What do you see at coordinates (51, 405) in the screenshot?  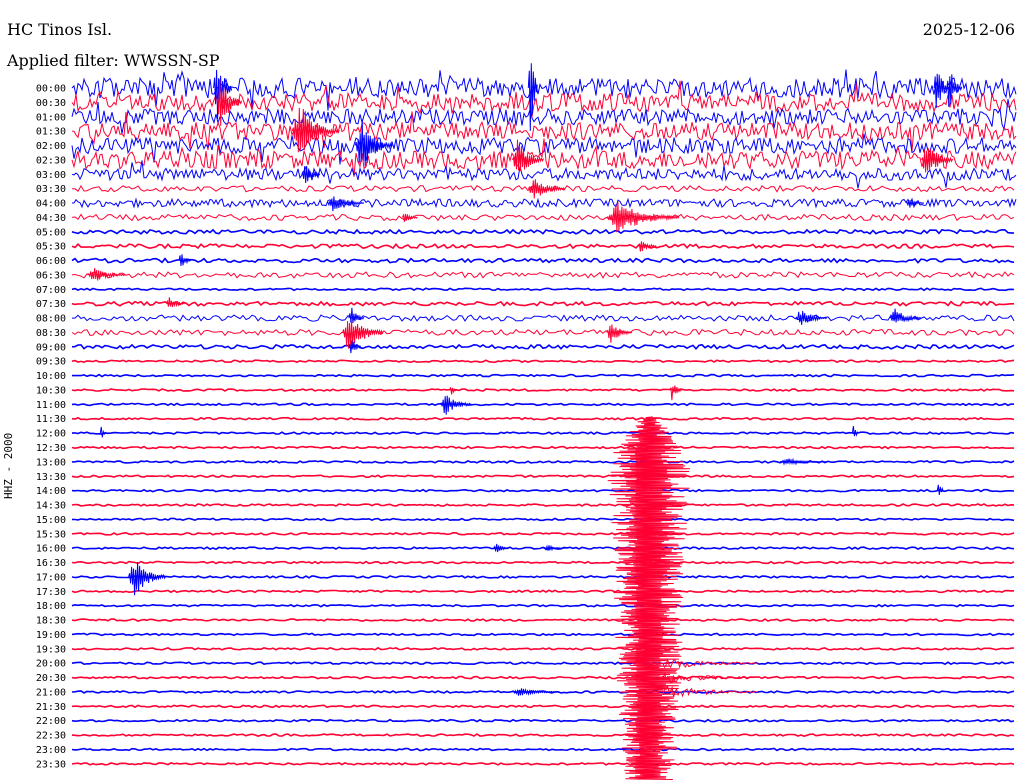 I see `time-label: 11:00` at bounding box center [51, 405].